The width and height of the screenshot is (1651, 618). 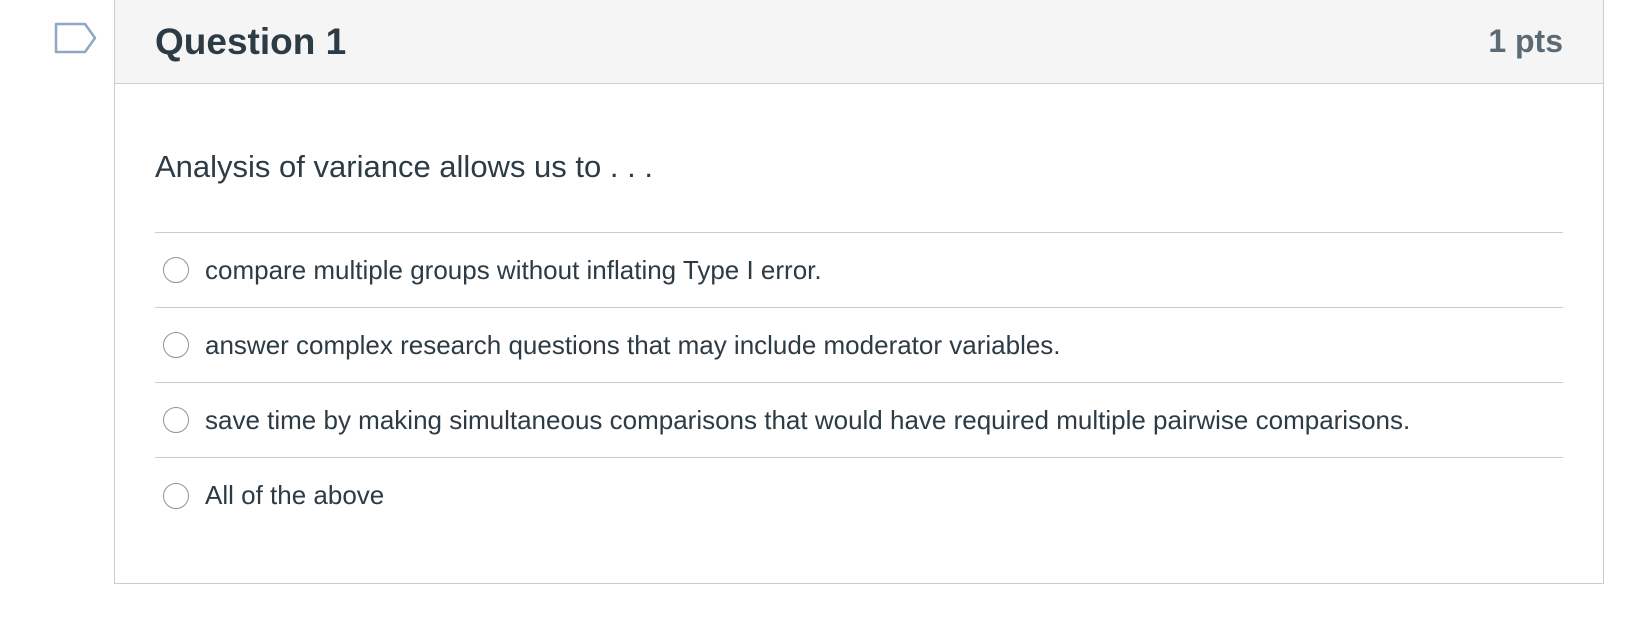 I want to click on question-text: Analysis of variance allows us to . . ., so click(x=404, y=166).